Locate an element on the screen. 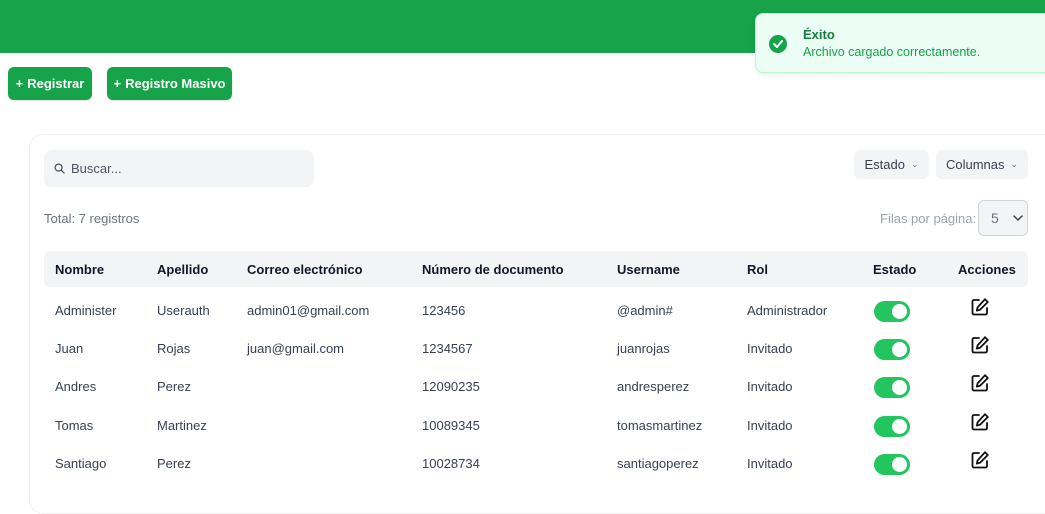 This screenshot has width=1045, height=514. toast-title: Éxito is located at coordinates (819, 34).